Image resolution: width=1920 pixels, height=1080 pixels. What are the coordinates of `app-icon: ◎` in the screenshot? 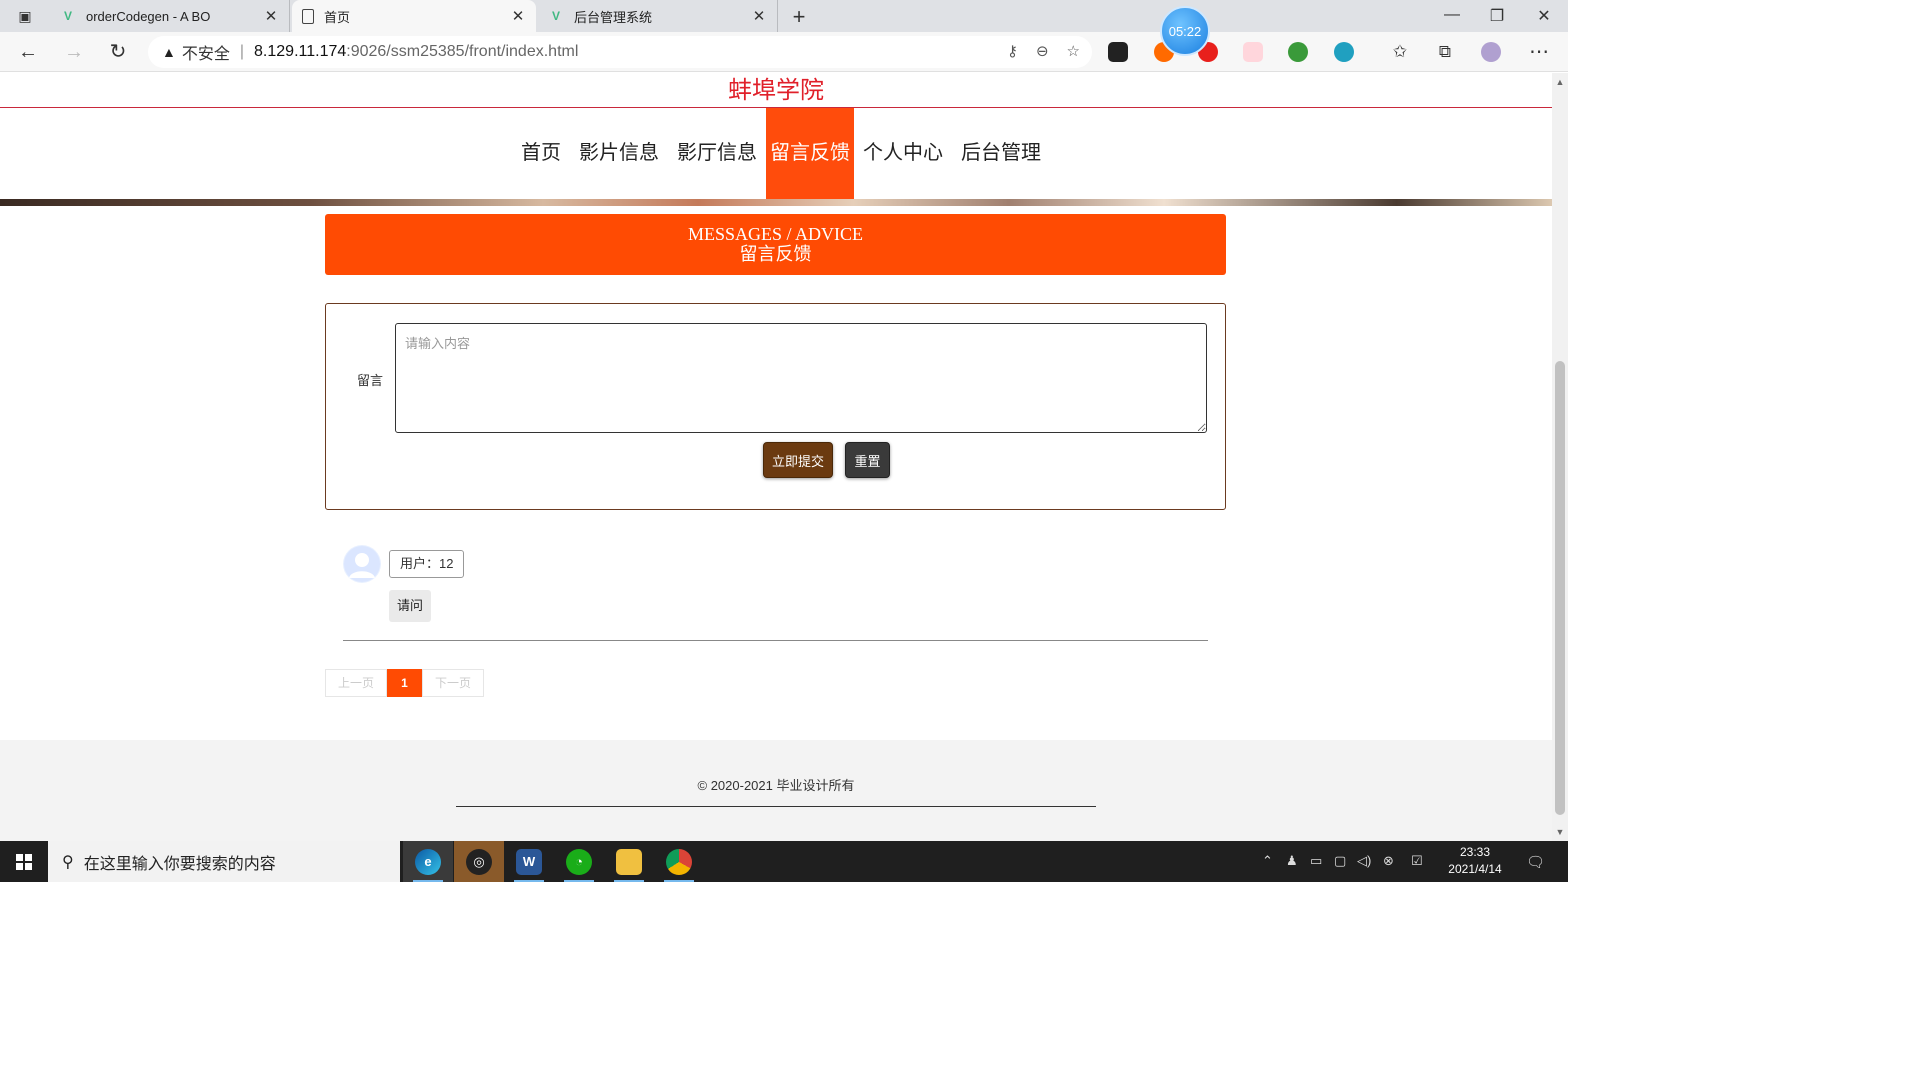 It's located at (479, 861).